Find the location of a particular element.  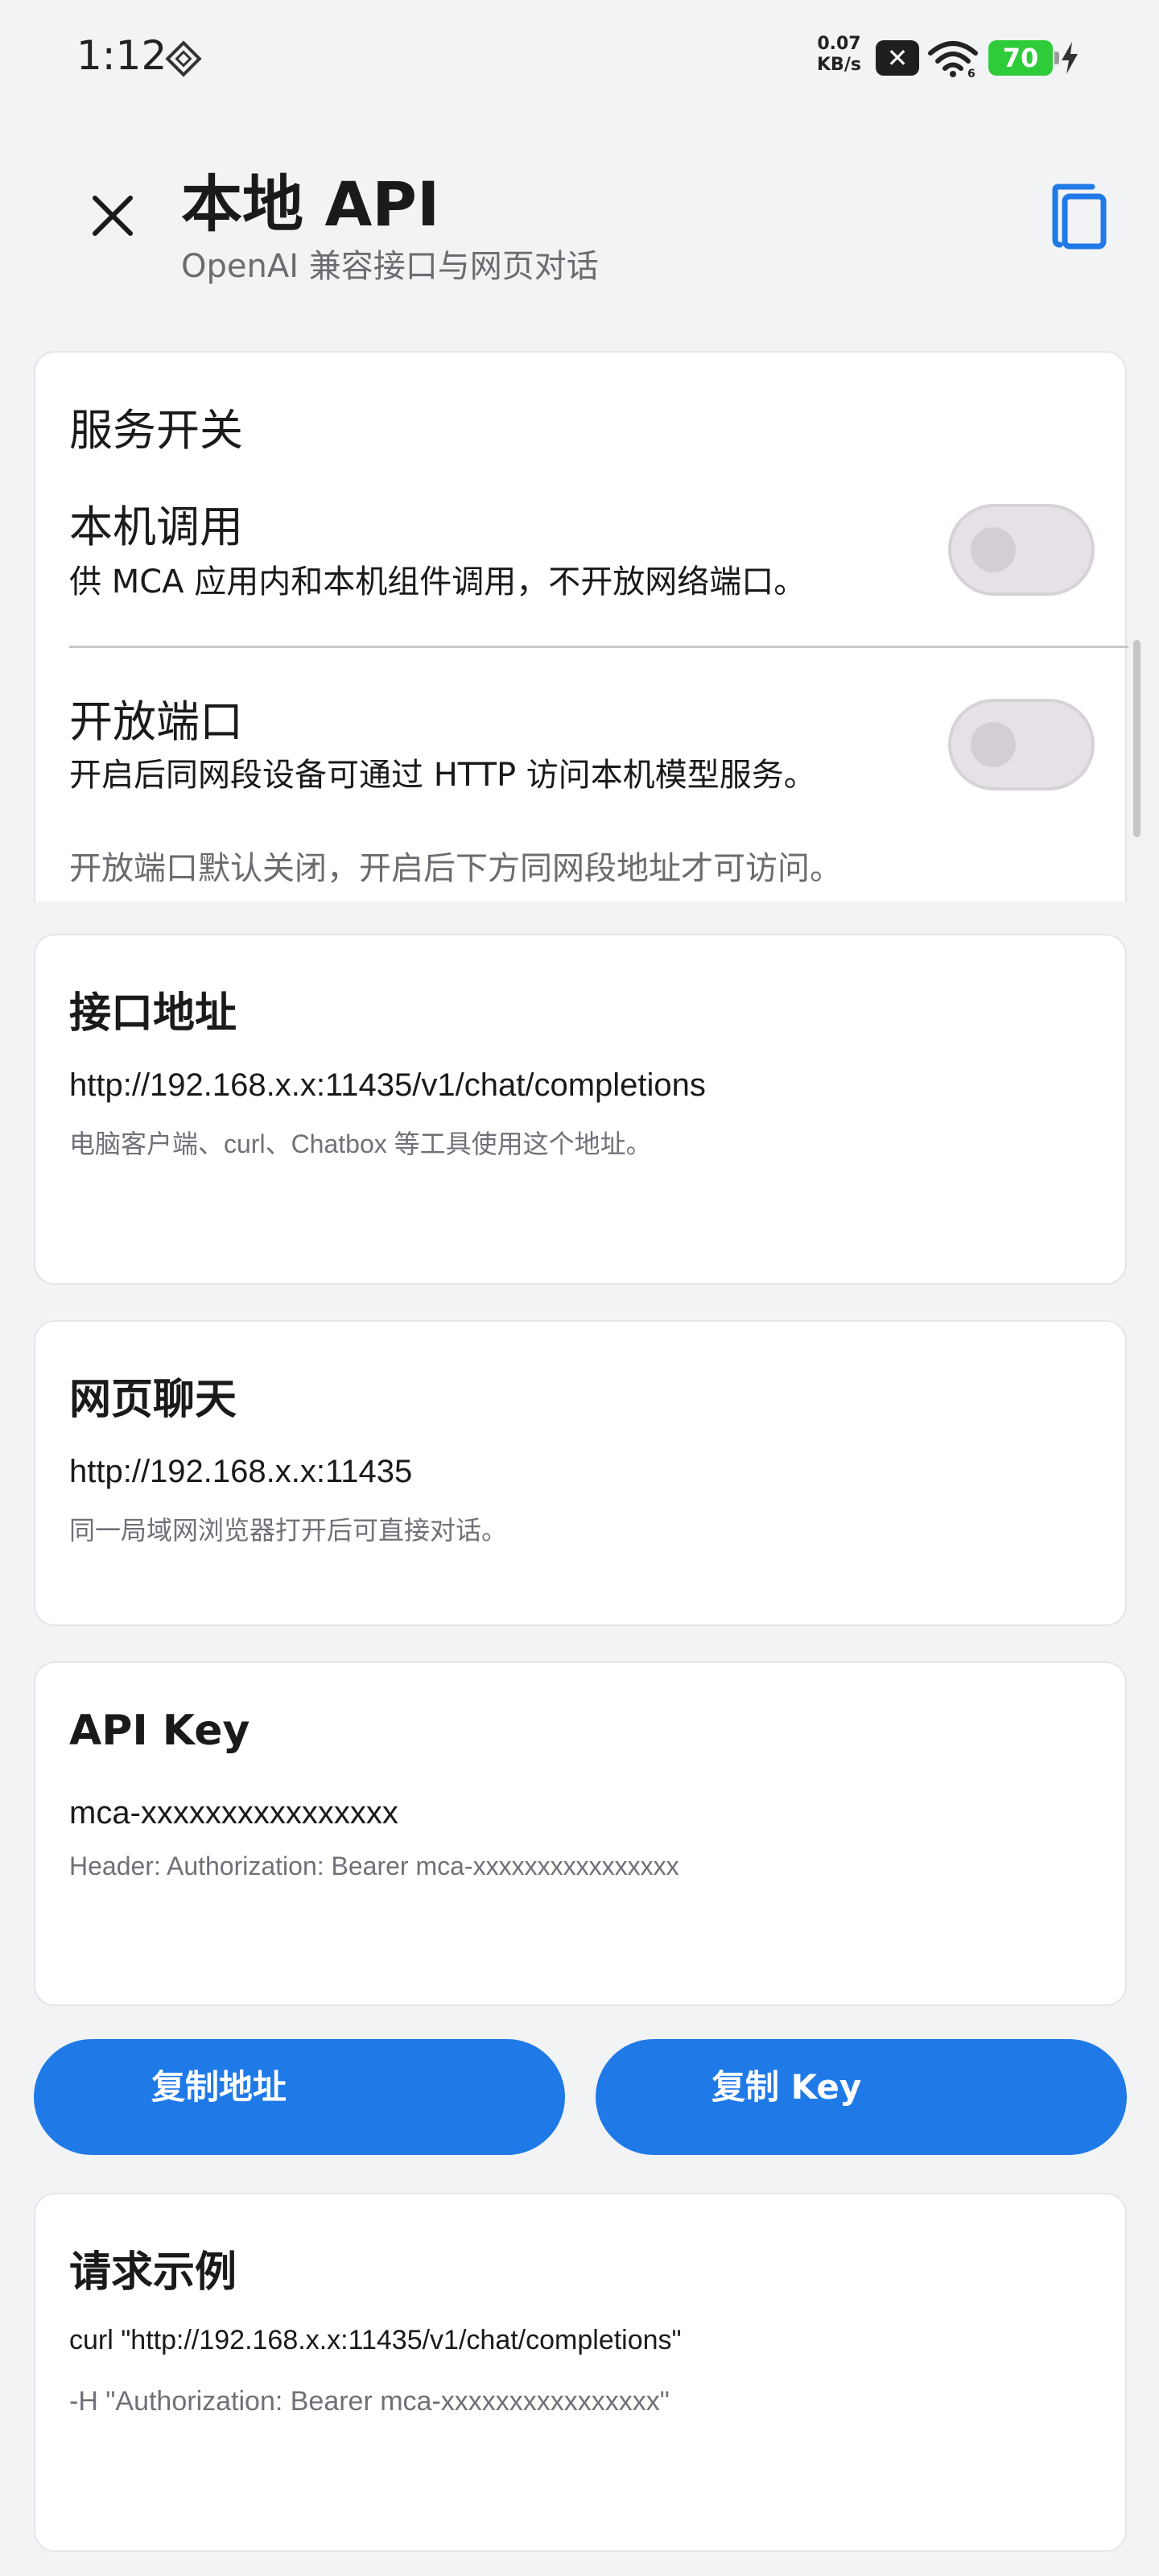

copy-all-button is located at coordinates (1078, 217).